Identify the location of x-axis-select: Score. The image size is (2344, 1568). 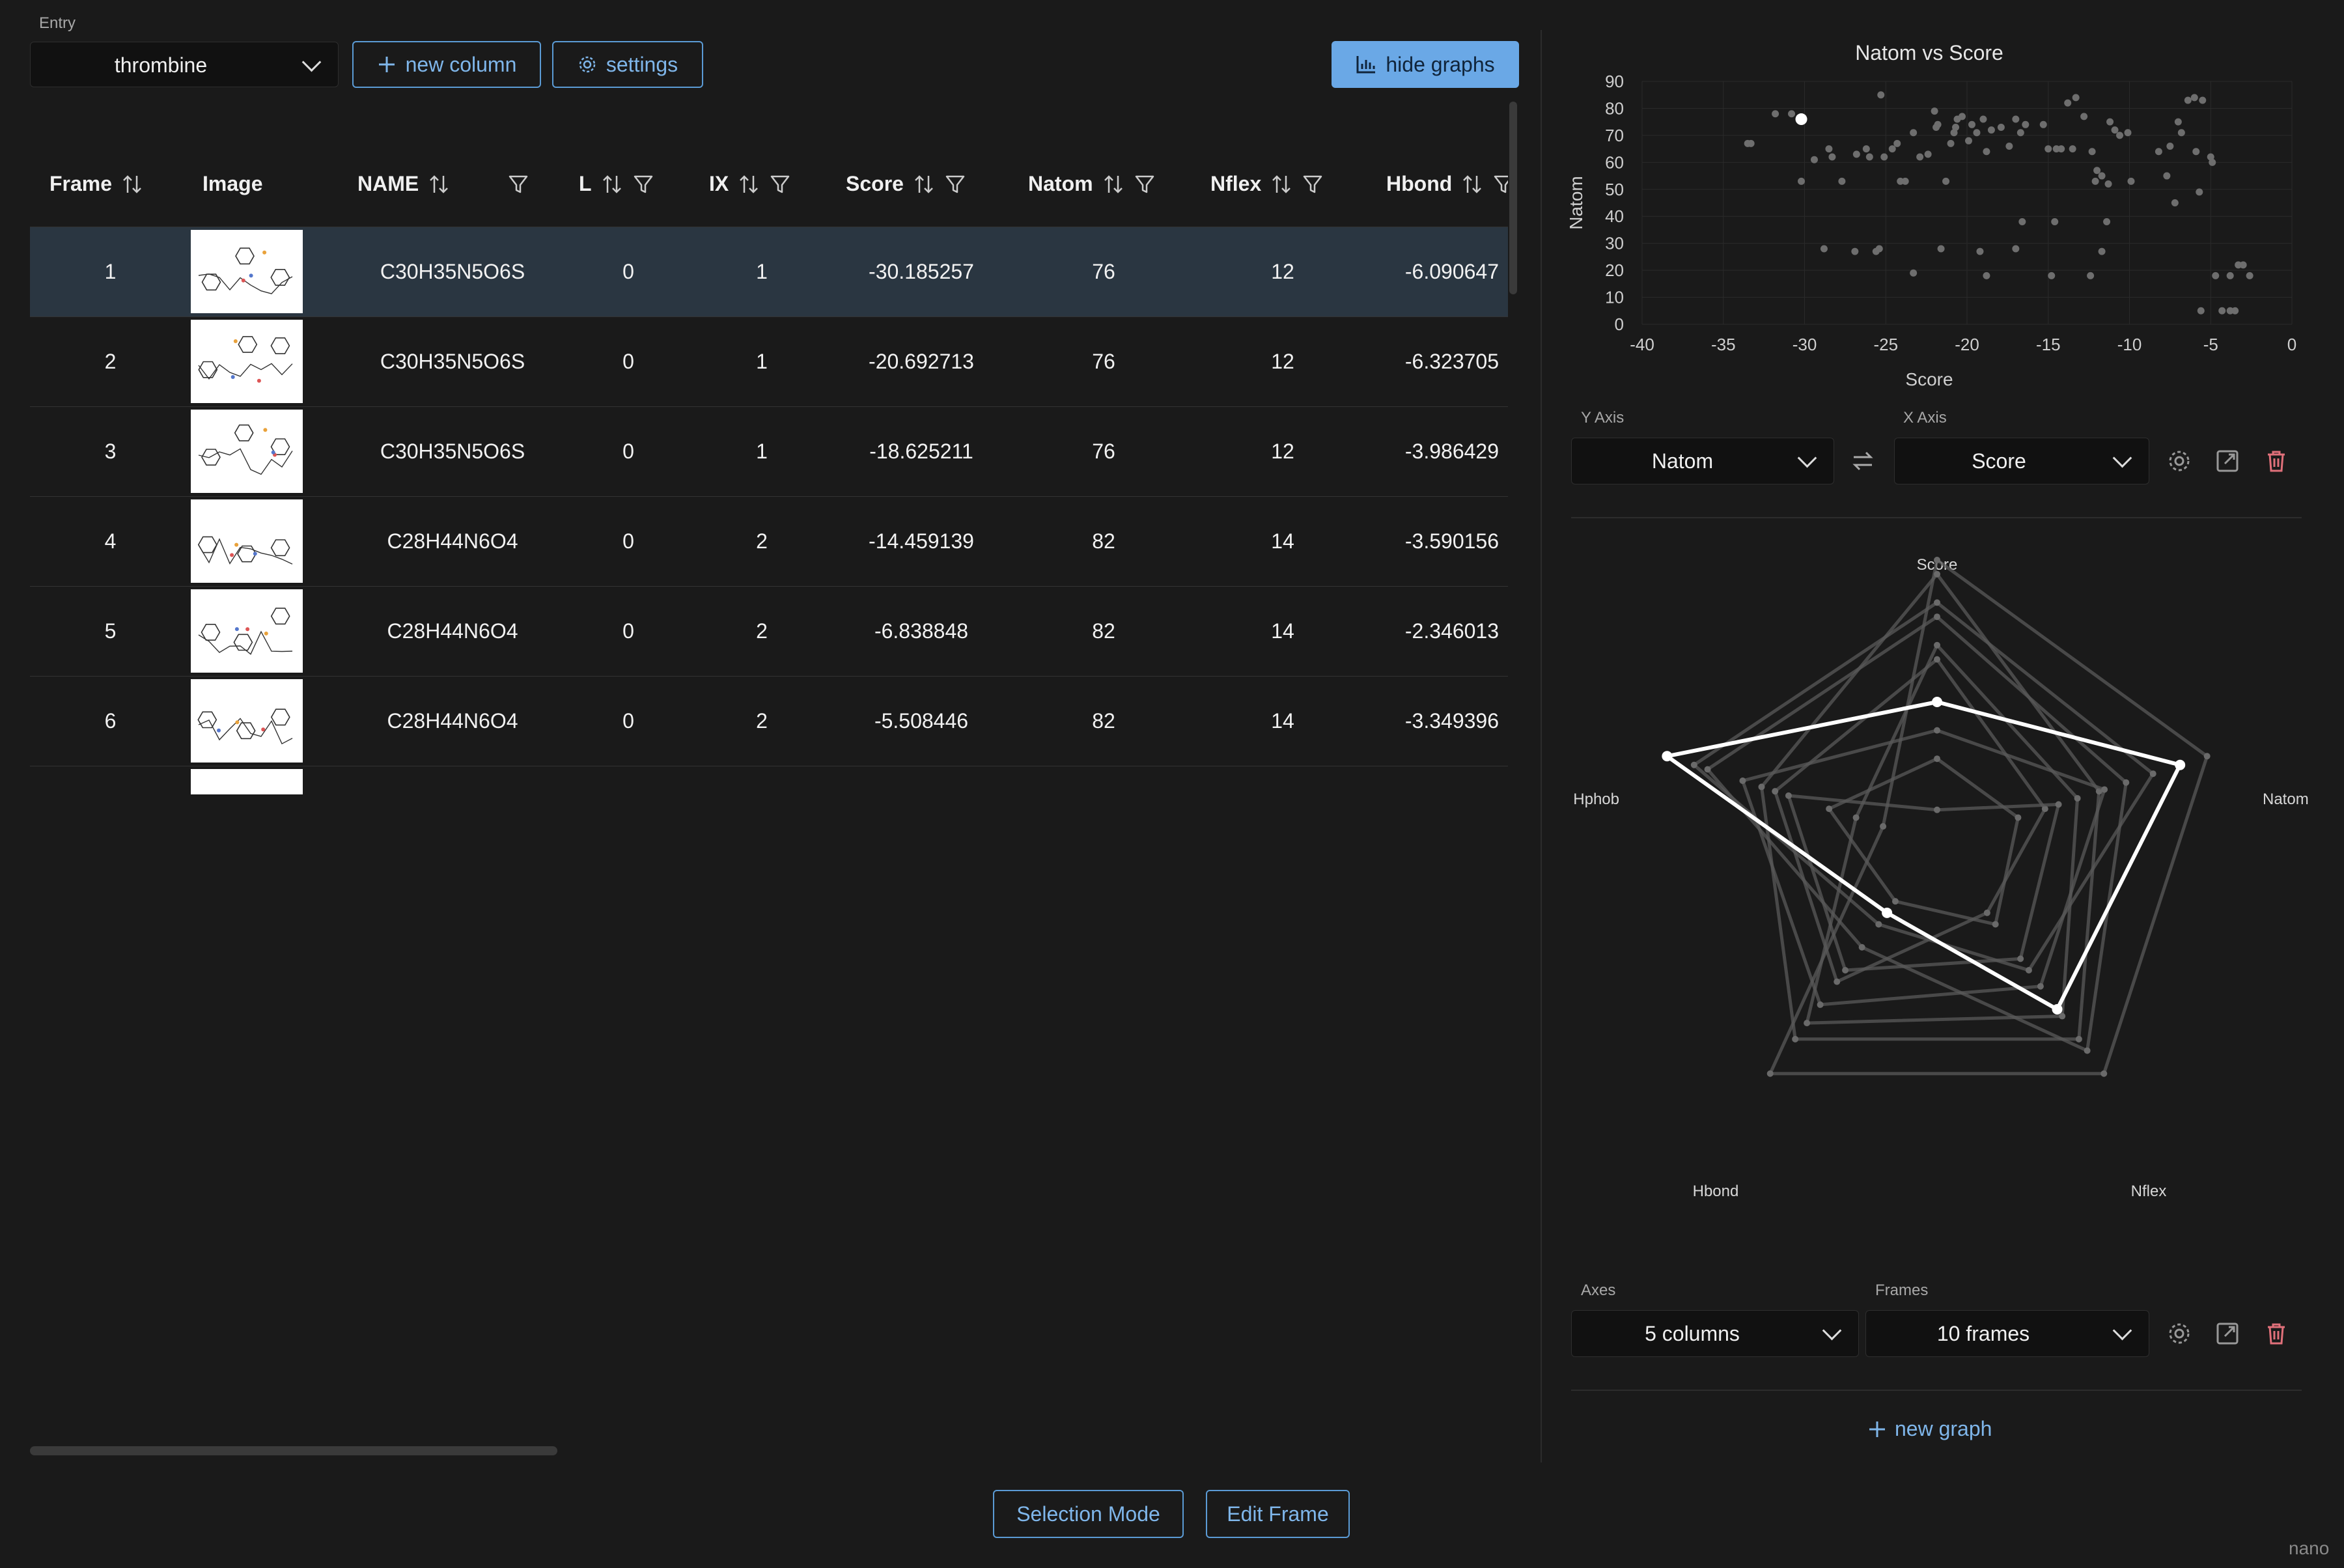
(2021, 461).